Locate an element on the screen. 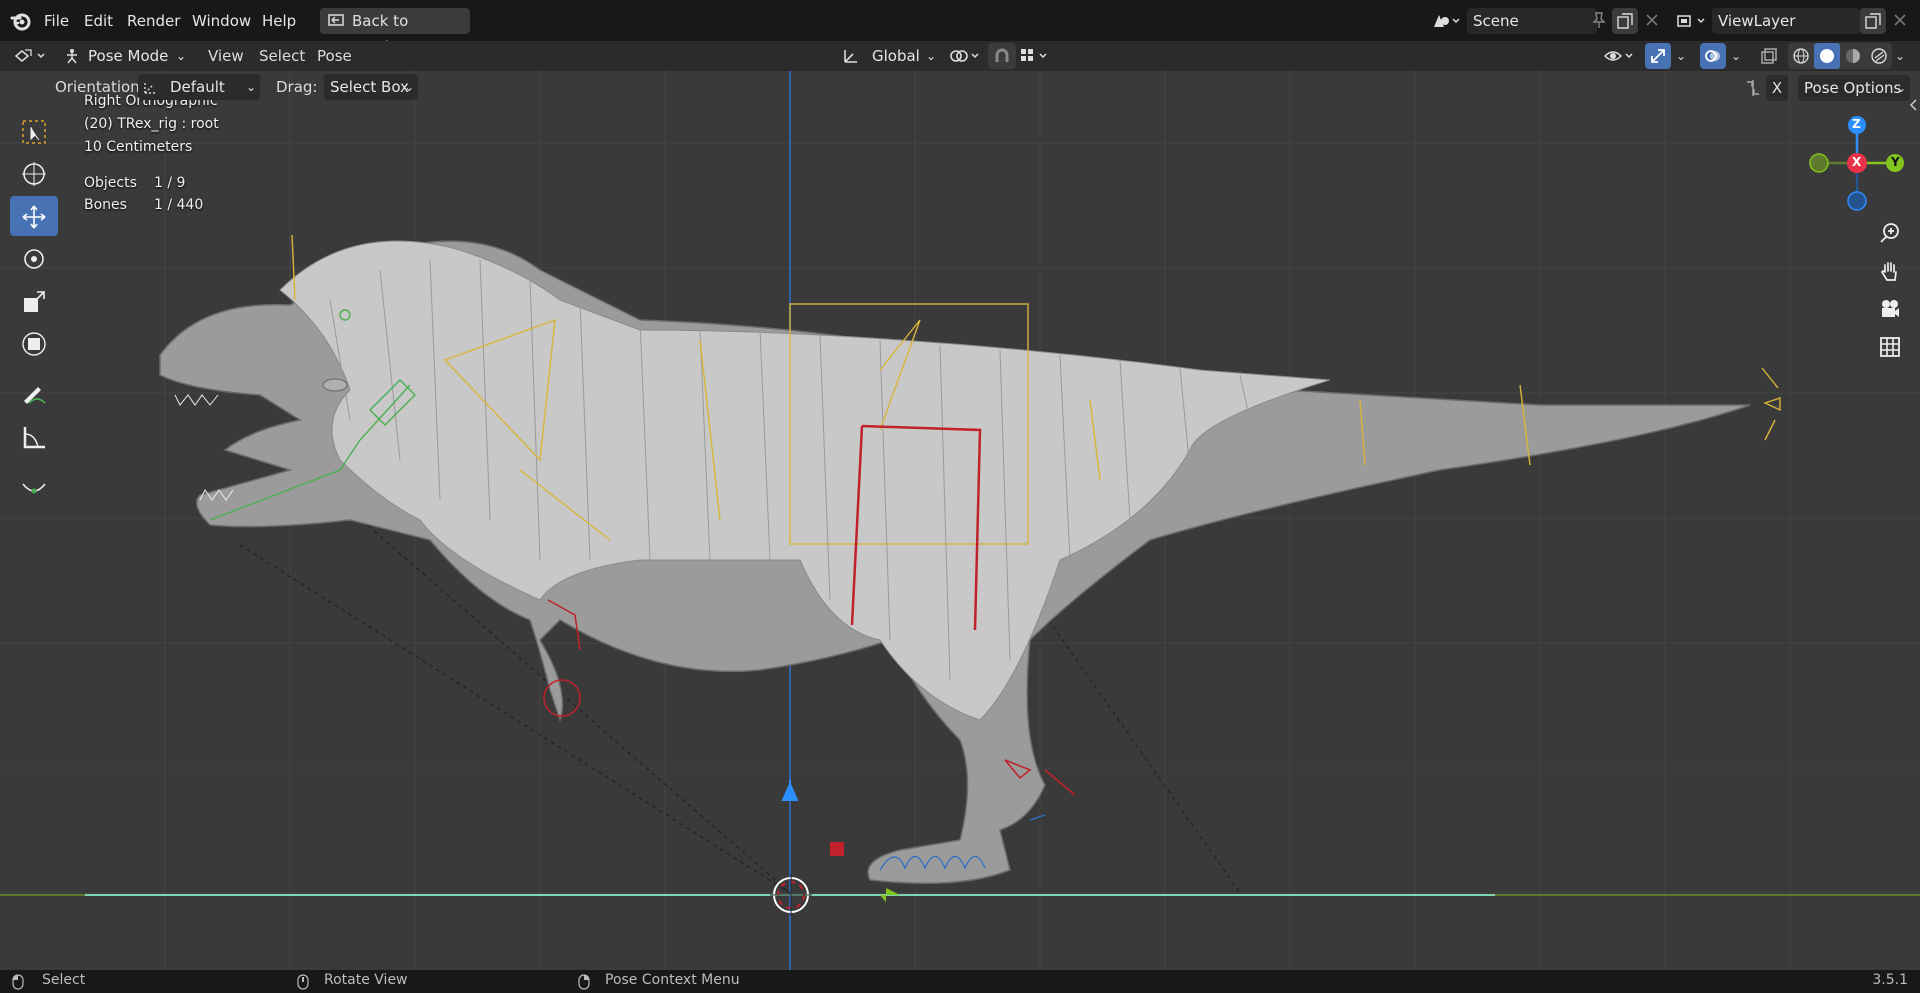 This screenshot has height=993, width=1920. orientation-value: Default is located at coordinates (197, 87).